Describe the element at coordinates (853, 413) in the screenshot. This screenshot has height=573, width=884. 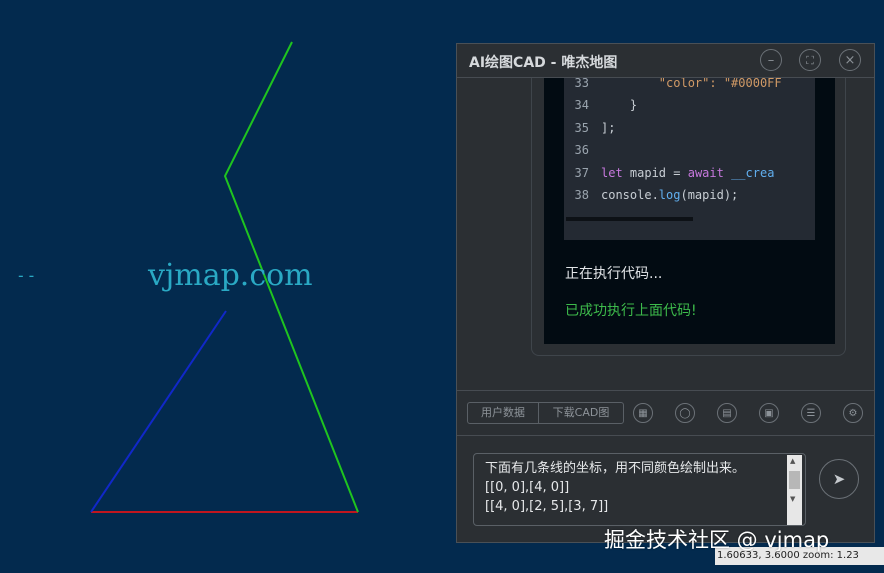
I see `settings-icon: ⚙` at that location.